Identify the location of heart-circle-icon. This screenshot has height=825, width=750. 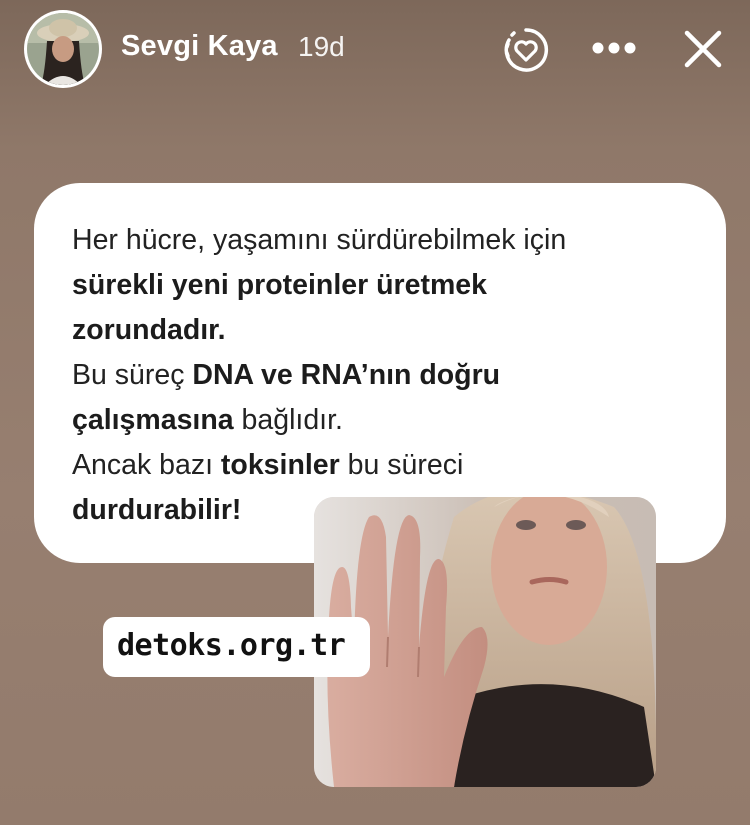
(526, 50).